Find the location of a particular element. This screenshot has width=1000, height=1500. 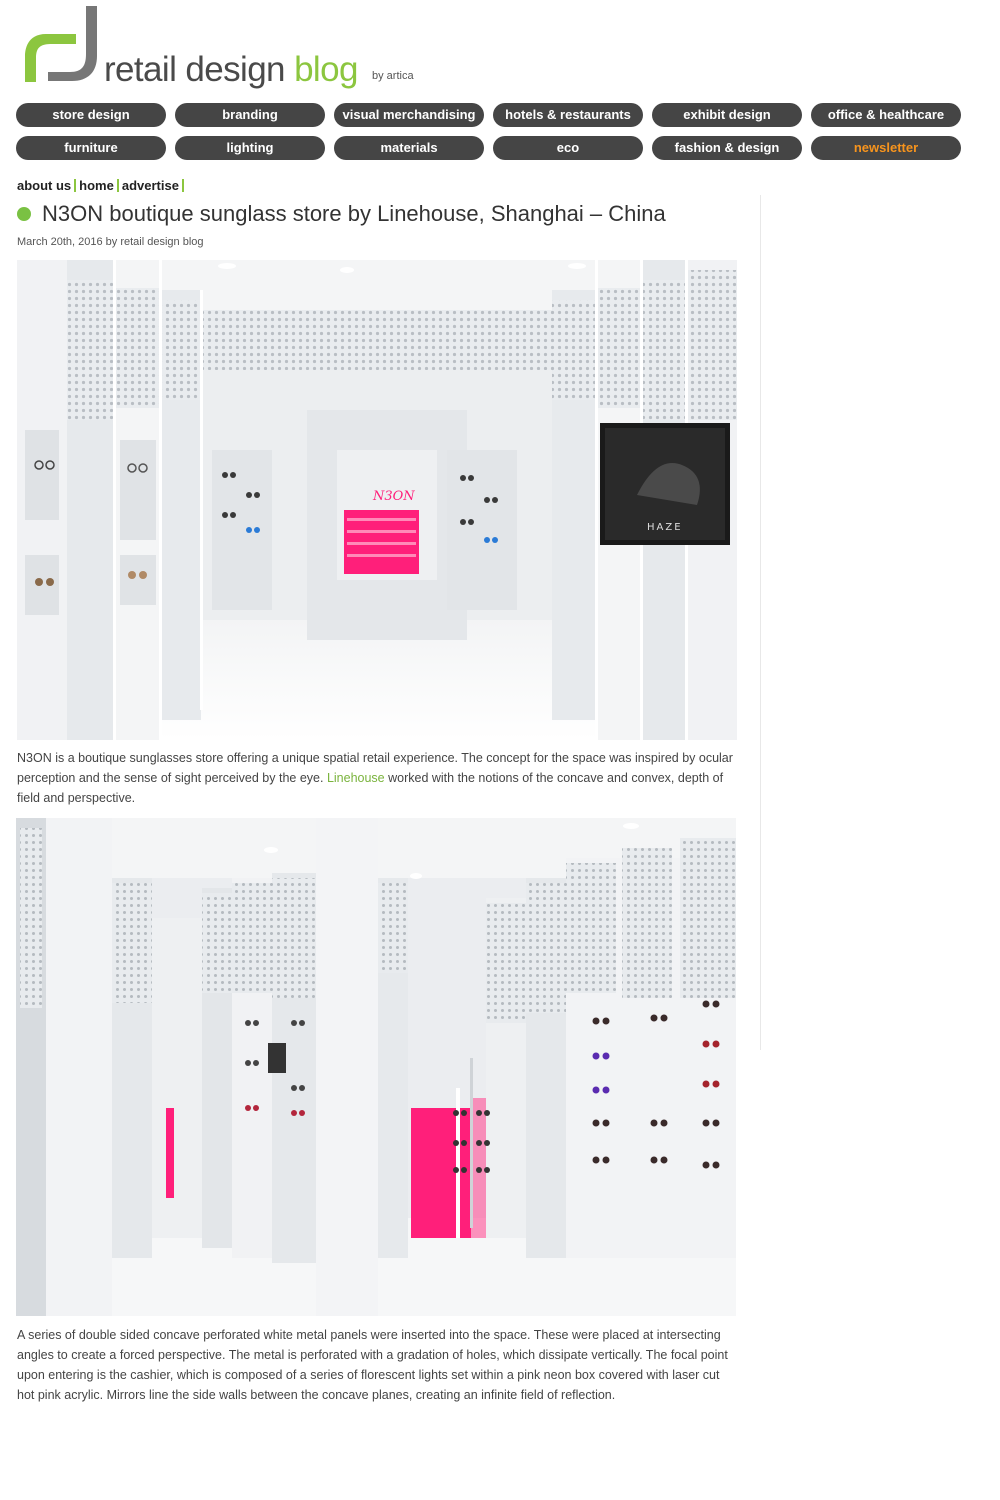

nav-hotels-restaurants: hotels & restaurants is located at coordinates (568, 115).